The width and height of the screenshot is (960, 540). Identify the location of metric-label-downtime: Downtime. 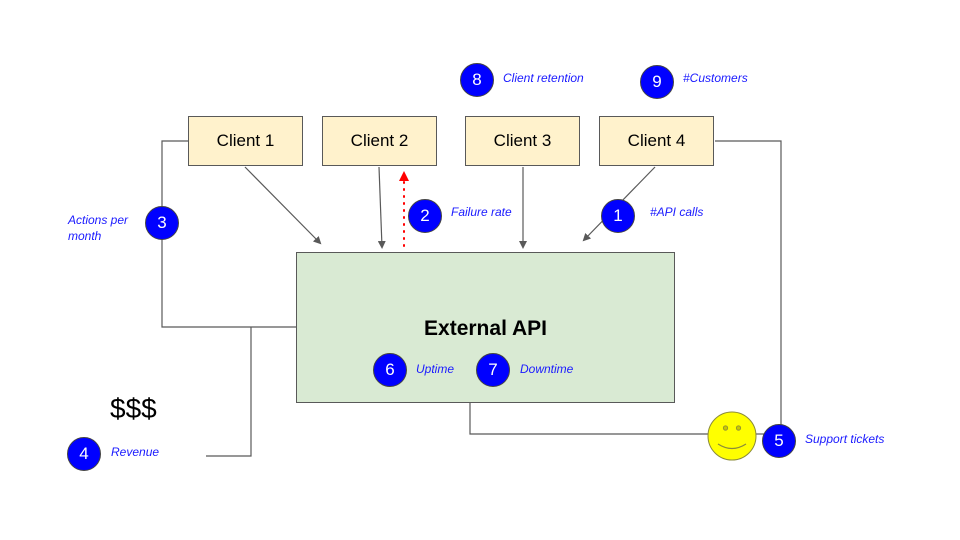
(547, 369).